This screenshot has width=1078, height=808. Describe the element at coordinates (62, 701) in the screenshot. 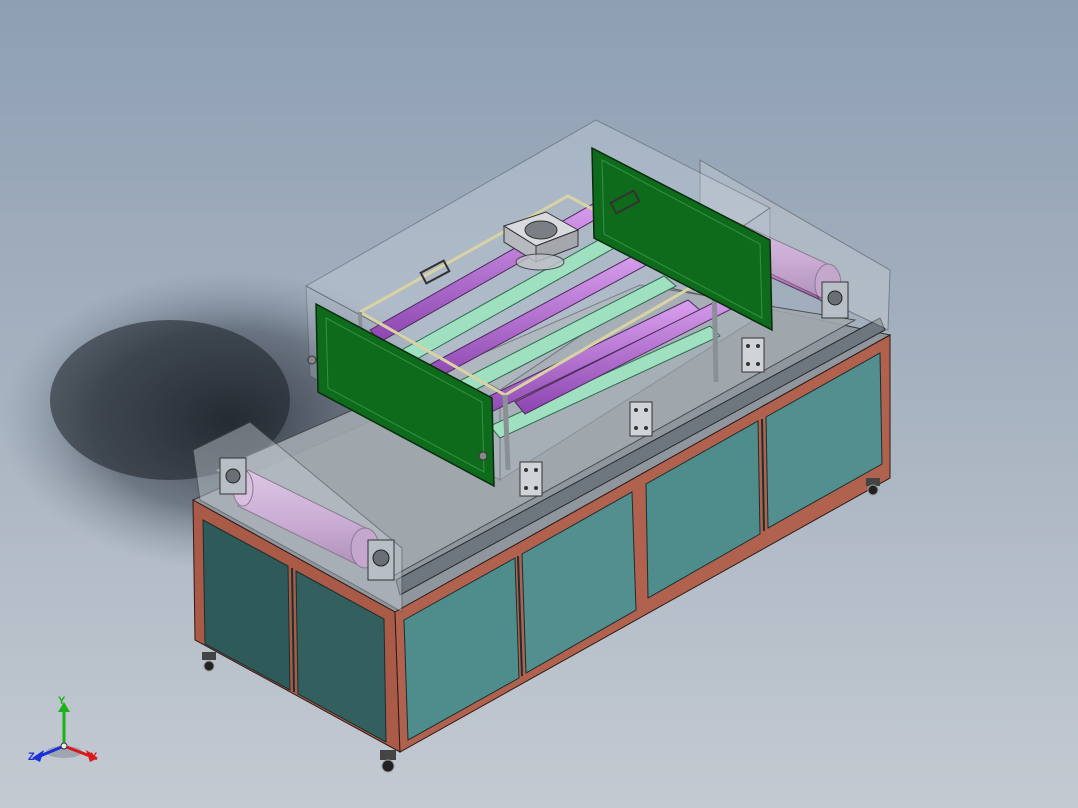

I see `axis-label-y: Y` at that location.